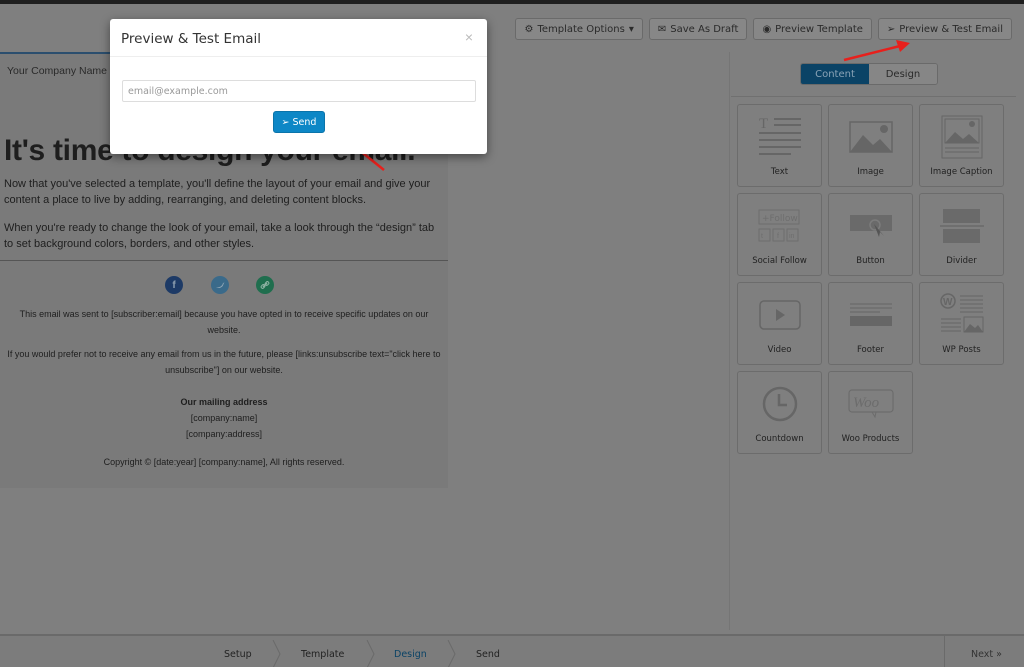 The image size is (1024, 667). Describe the element at coordinates (870, 315) in the screenshot. I see `footer-icon` at that location.